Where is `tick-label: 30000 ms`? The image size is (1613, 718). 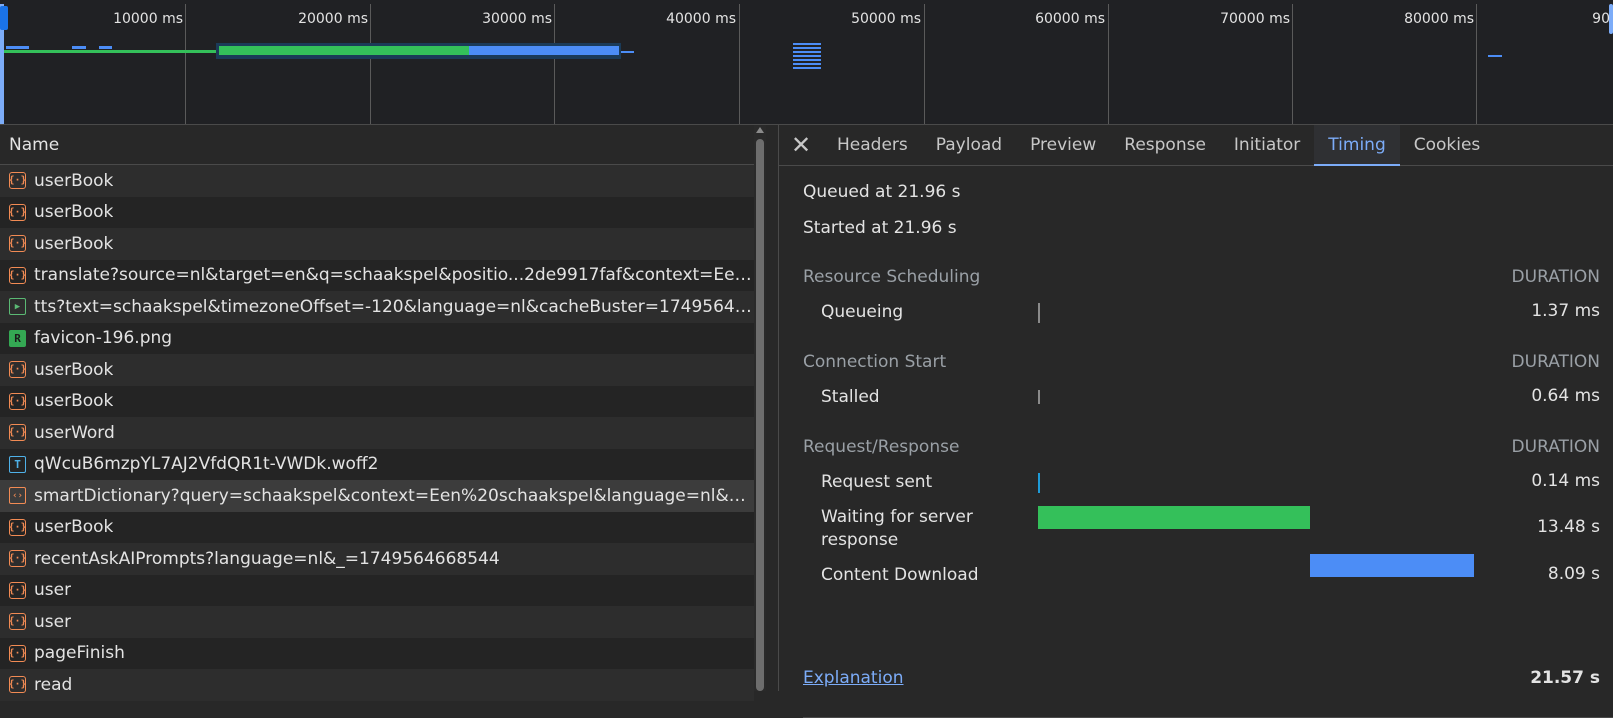 tick-label: 30000 ms is located at coordinates (517, 19).